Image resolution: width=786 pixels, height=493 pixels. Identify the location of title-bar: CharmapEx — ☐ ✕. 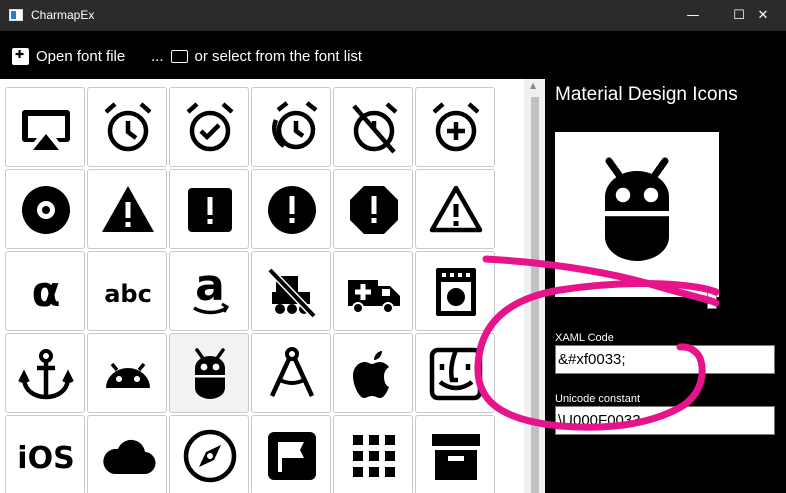
(393, 15).